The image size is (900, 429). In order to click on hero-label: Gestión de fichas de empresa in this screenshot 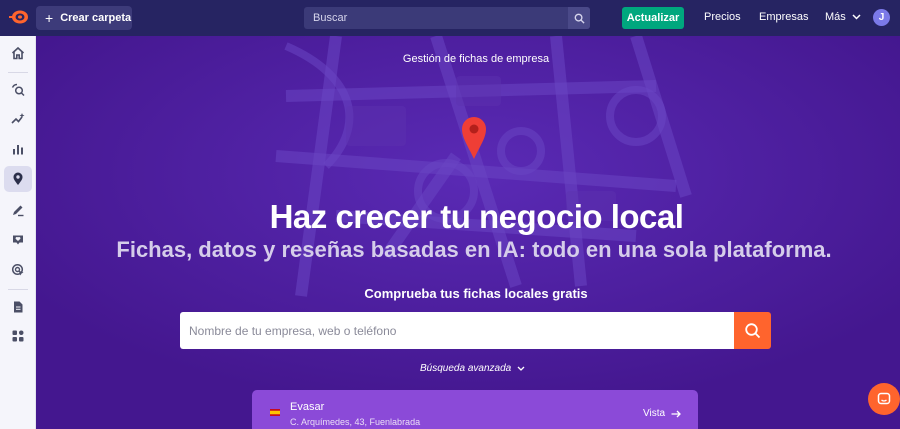, I will do `click(476, 59)`.